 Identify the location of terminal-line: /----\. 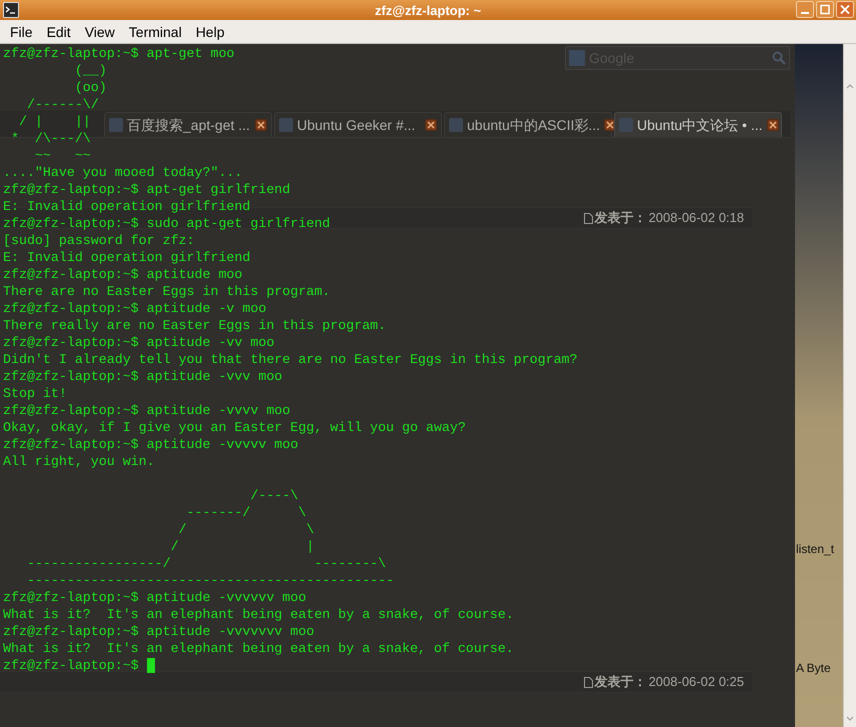
(273, 495).